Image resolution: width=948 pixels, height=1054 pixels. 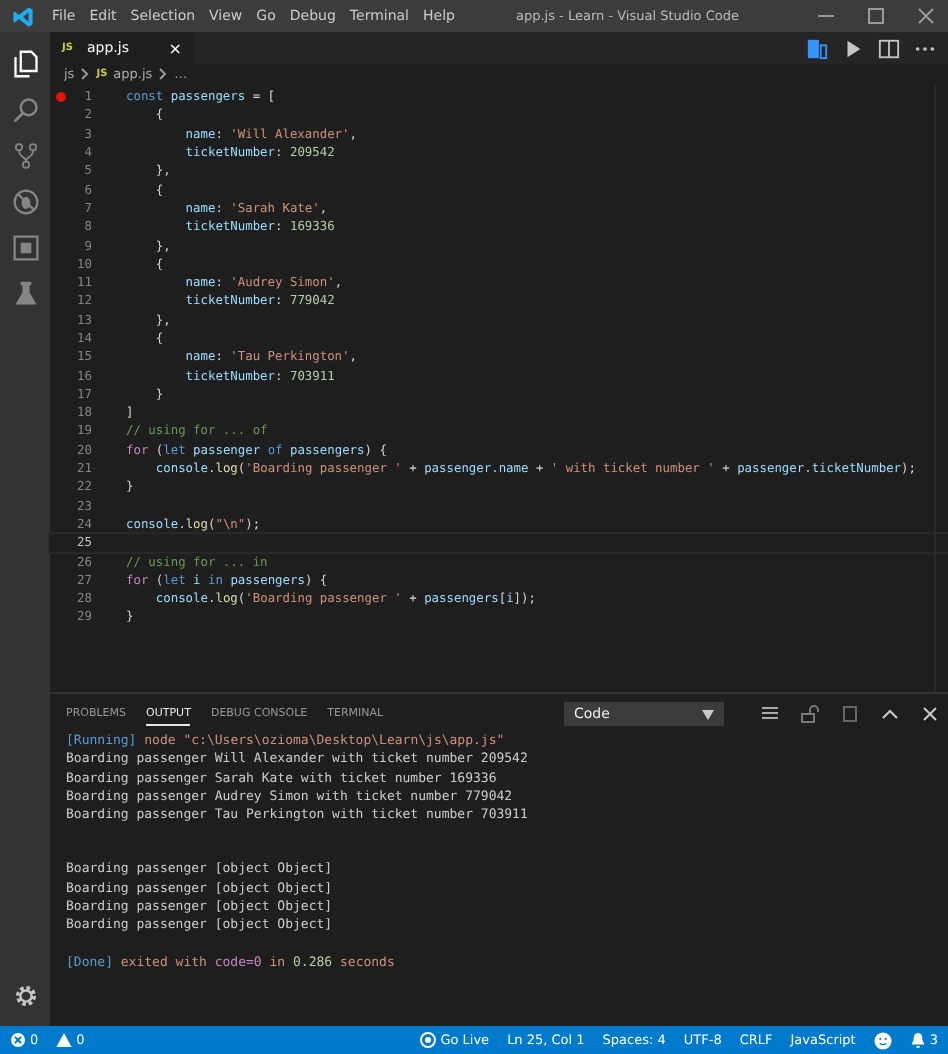 What do you see at coordinates (25, 293) in the screenshot?
I see `flask-icon` at bounding box center [25, 293].